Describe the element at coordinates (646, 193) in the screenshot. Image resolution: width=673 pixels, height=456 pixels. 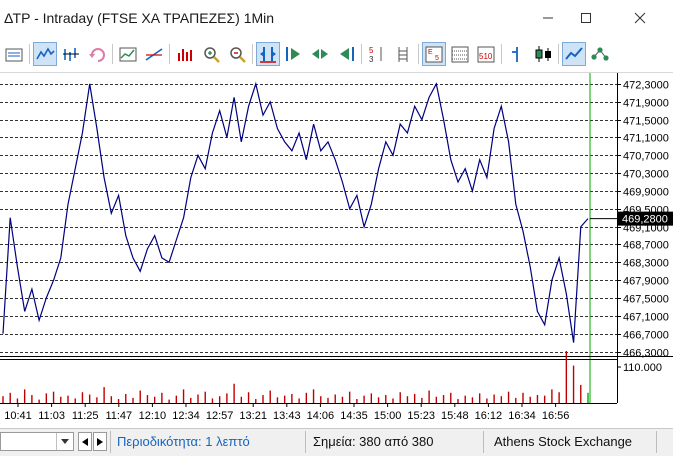
I see `y-tick-label: 469,9000` at that location.